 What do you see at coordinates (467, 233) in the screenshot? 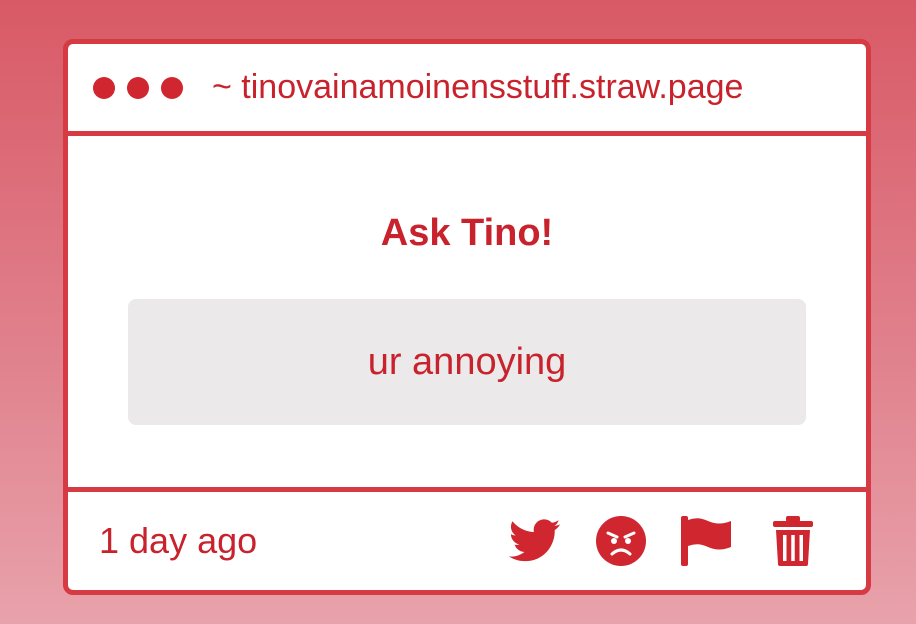
I see `page-title: Ask Tino!` at bounding box center [467, 233].